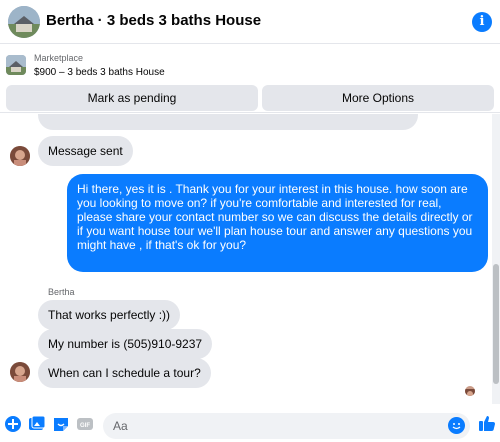 The image size is (500, 442). I want to click on sticker-icon, so click(61, 424).